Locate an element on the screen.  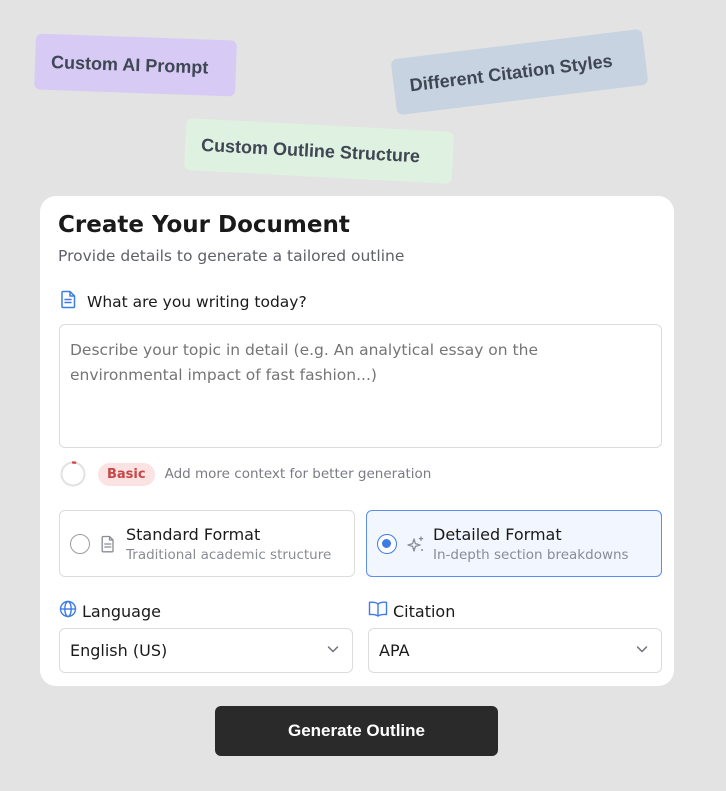
topic-input is located at coordinates (360, 386).